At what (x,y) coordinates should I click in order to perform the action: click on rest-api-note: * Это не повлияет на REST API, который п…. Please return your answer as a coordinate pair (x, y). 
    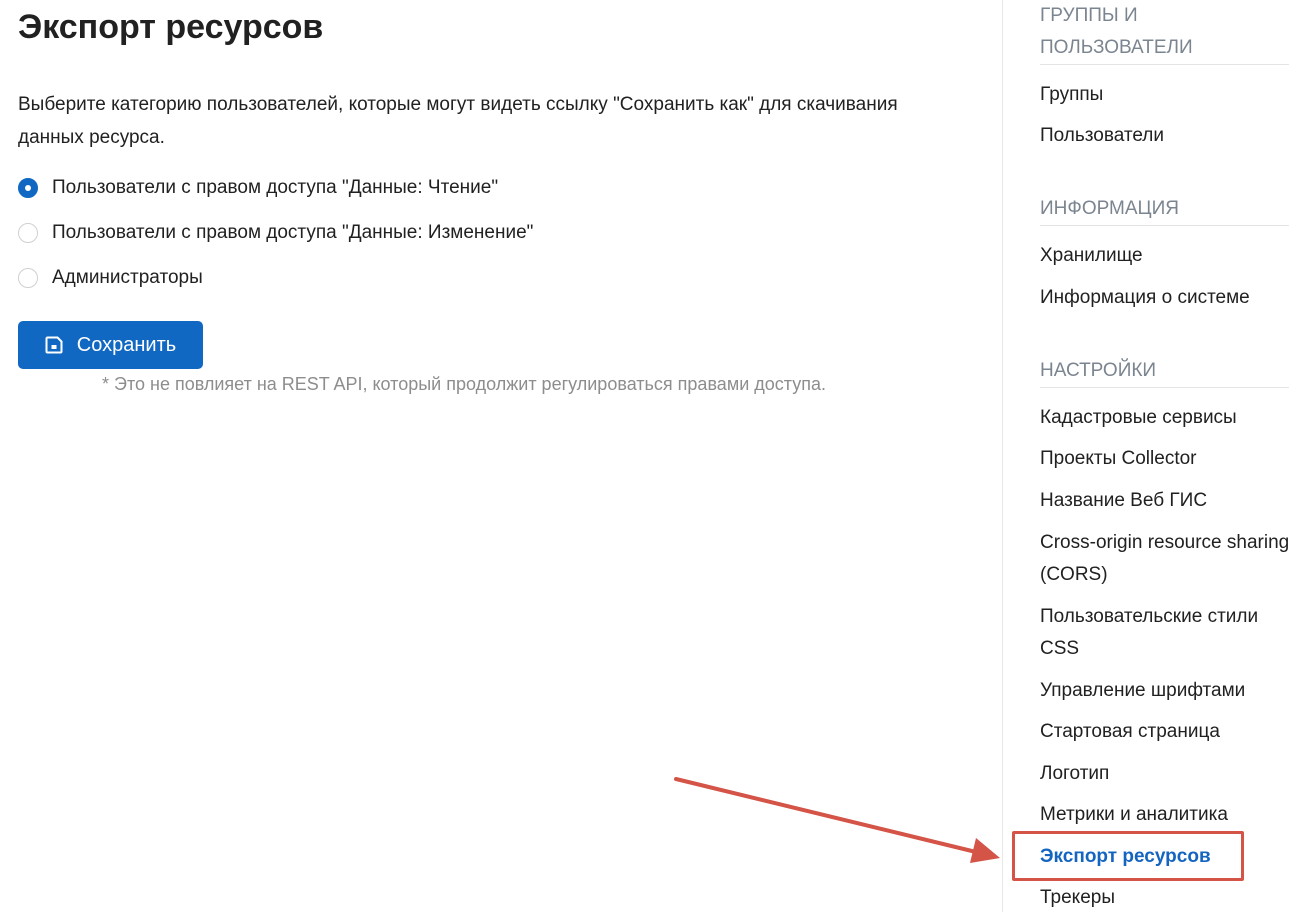
    Looking at the image, I should click on (464, 384).